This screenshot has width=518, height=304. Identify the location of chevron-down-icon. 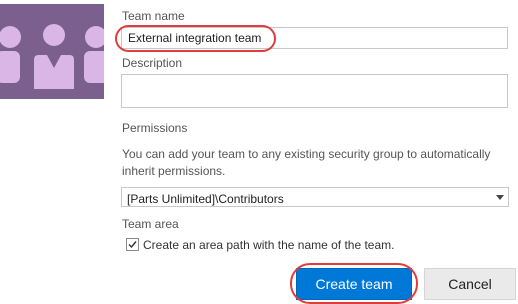
(500, 197).